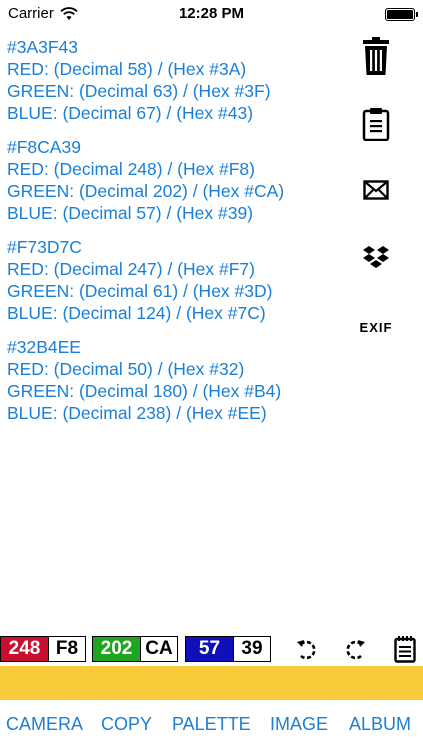 The width and height of the screenshot is (423, 750). I want to click on delete-button, so click(376, 56).